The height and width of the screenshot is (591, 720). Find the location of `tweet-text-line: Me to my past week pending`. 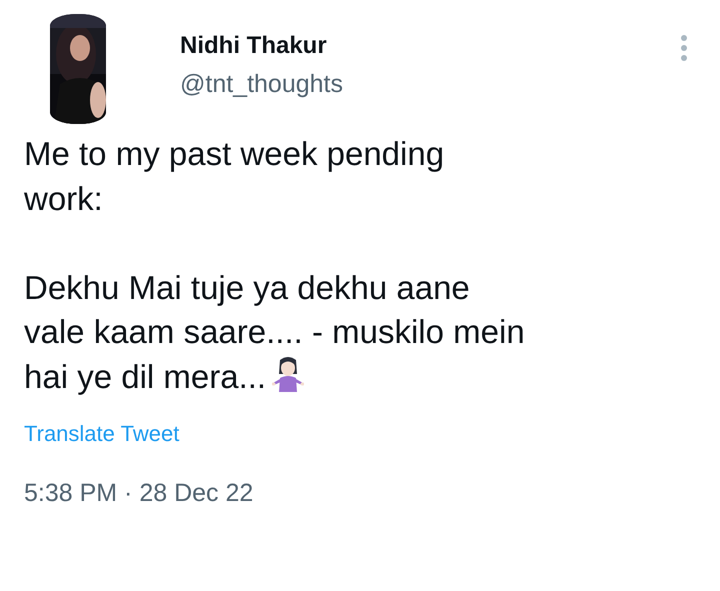

tweet-text-line: Me to my past week pending is located at coordinates (234, 153).